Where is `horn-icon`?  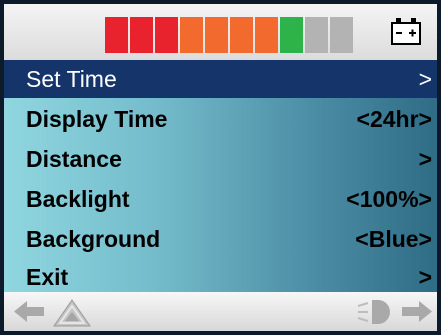 horn-icon is located at coordinates (376, 312).